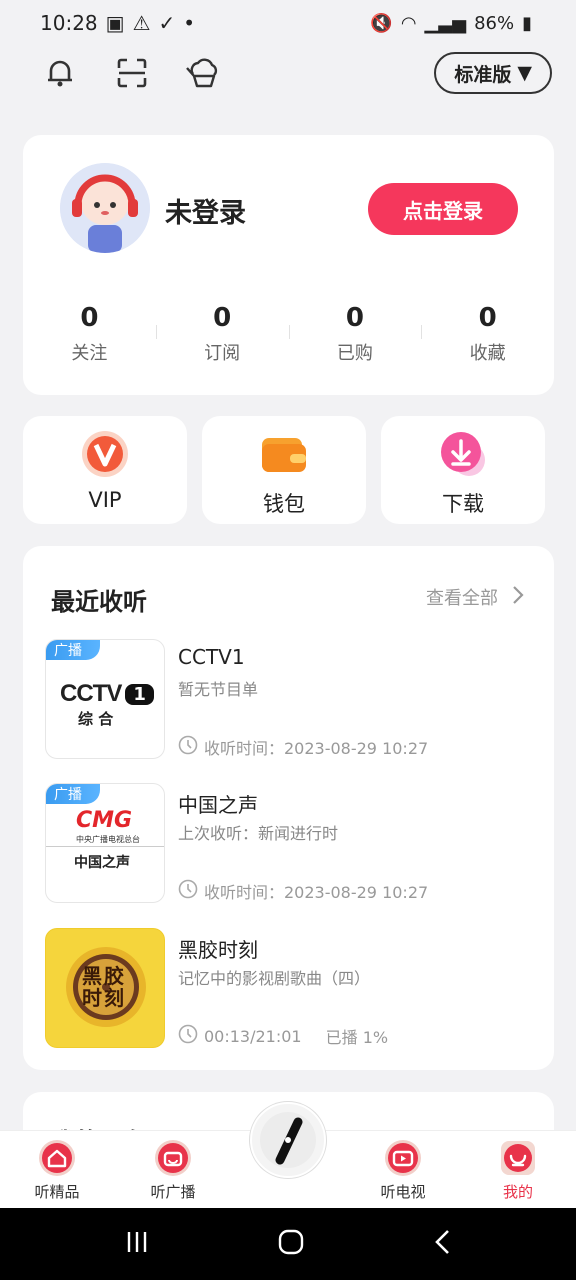  I want to click on status-time: 10:28, so click(69, 23).